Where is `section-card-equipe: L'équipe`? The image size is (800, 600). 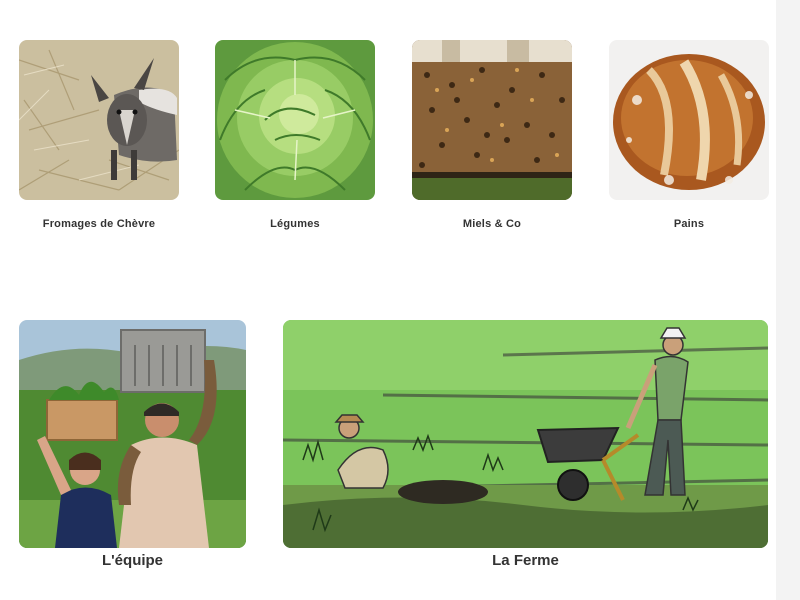 section-card-equipe: L'équipe is located at coordinates (132, 444).